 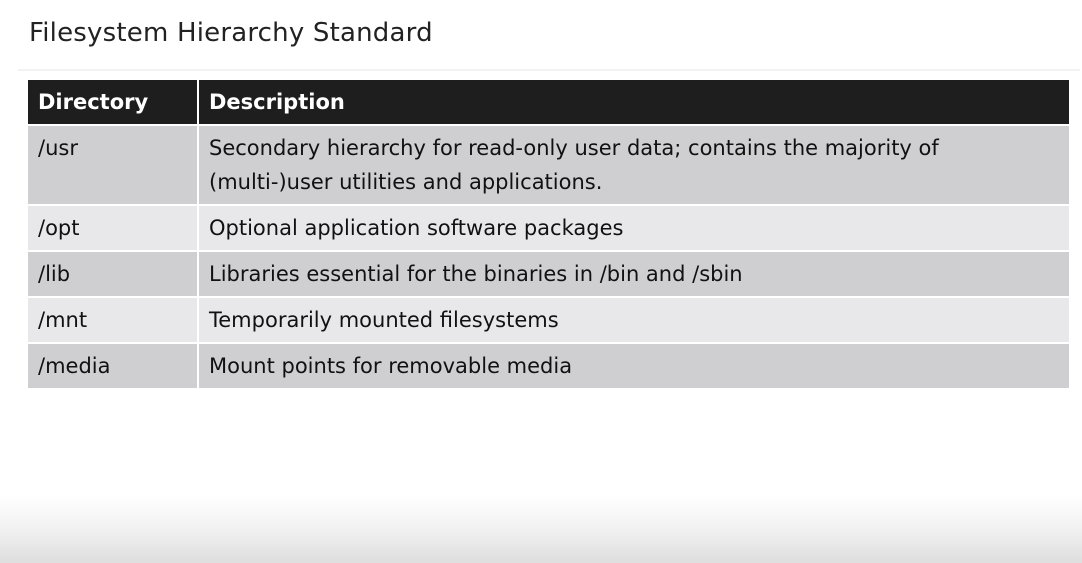 I want to click on table-row: /mnt Temporarily mounted filesystems, so click(x=548, y=320).